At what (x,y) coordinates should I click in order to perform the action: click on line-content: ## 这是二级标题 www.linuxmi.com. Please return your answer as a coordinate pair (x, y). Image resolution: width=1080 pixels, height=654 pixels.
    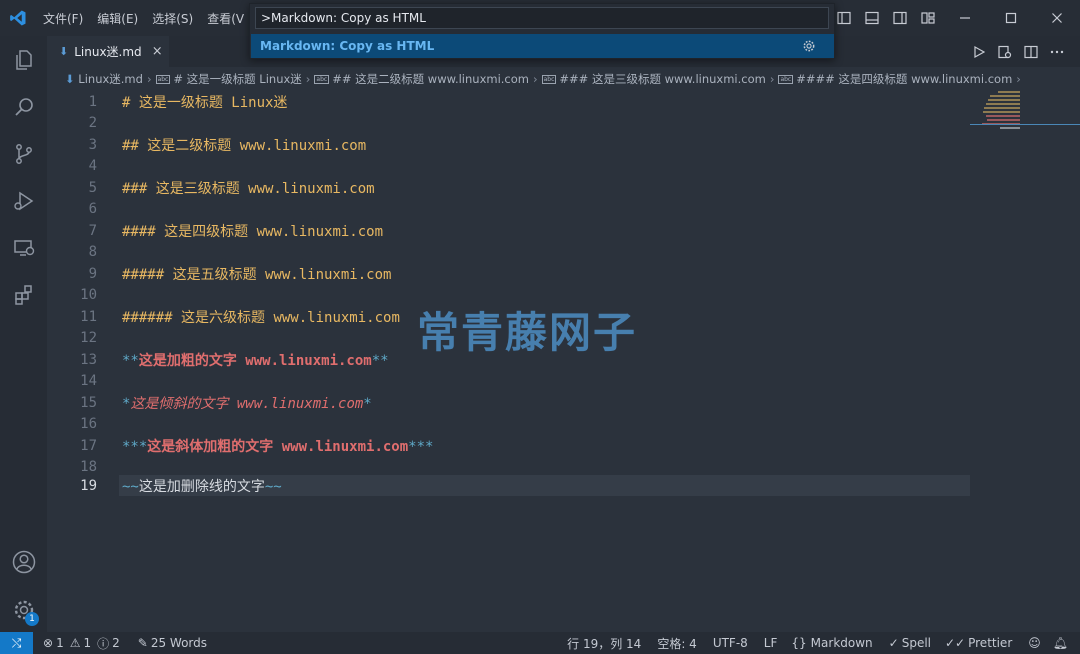
    Looking at the image, I should click on (244, 145).